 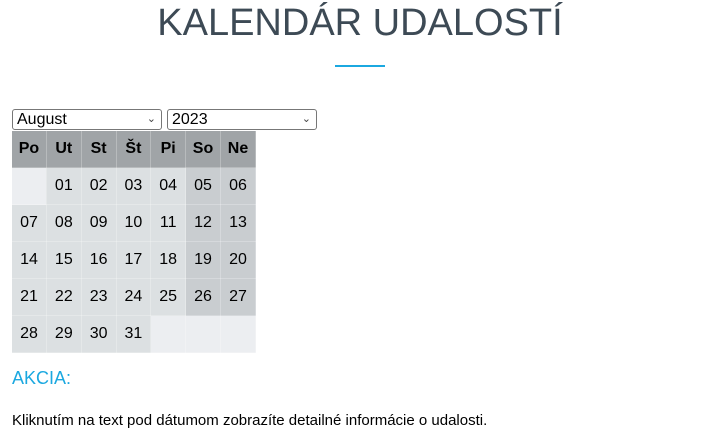 I want to click on day-cell: 22, so click(x=64, y=297).